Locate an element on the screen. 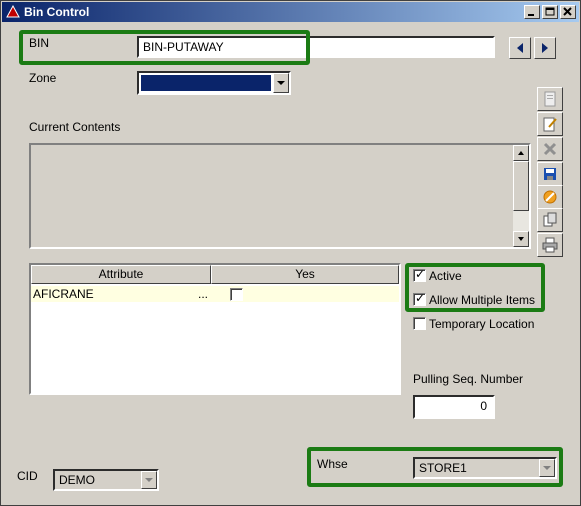 The height and width of the screenshot is (506, 581). attribute-name: AFICRANE is located at coordinates (63, 294).